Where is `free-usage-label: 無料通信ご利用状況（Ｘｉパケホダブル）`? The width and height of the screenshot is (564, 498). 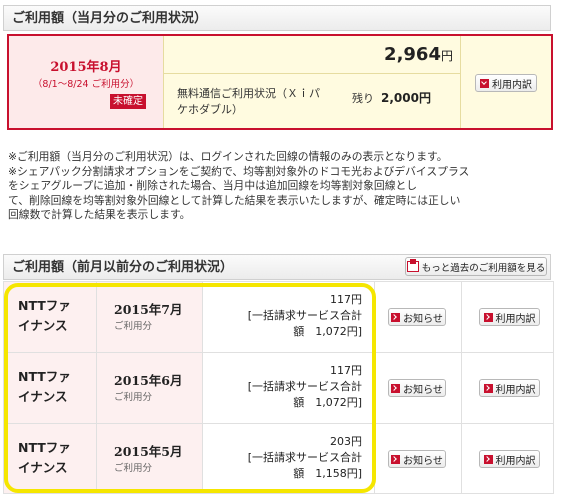 free-usage-label: 無料通信ご利用状況（Ｘｉパケホダブル） is located at coordinates (248, 101).